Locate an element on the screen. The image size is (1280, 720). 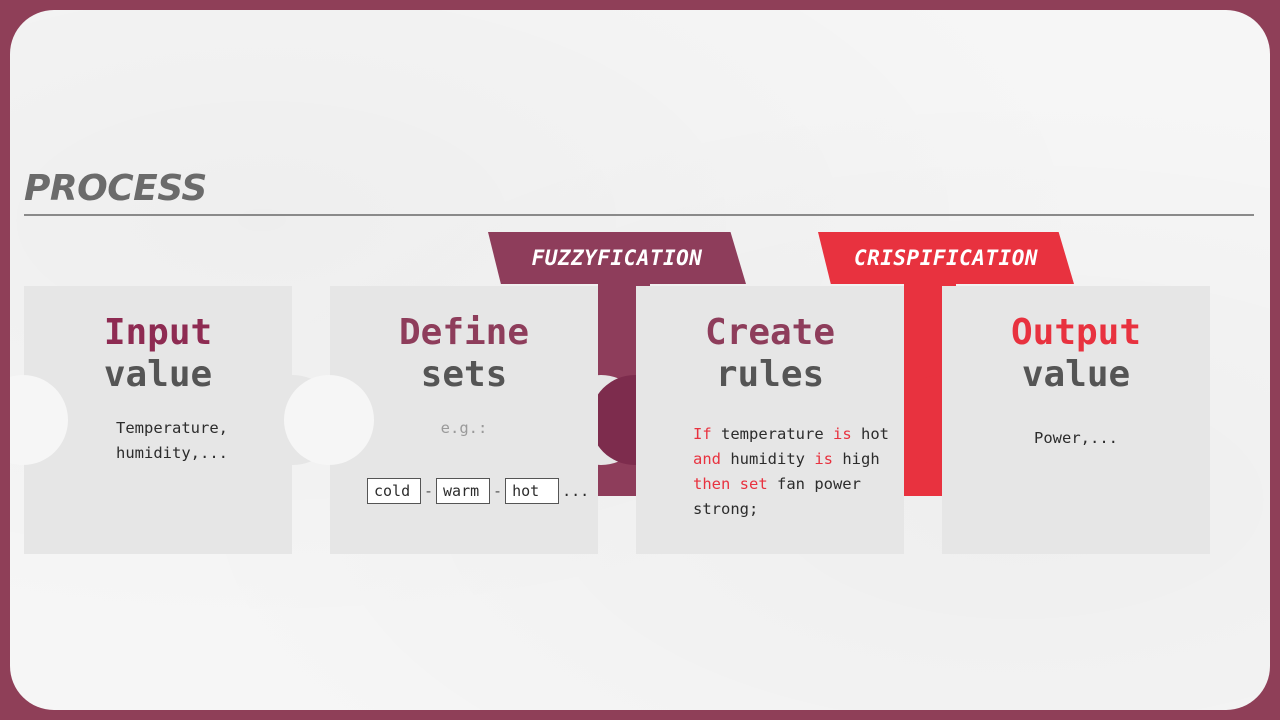
rule-text: fan power is located at coordinates (814, 484).